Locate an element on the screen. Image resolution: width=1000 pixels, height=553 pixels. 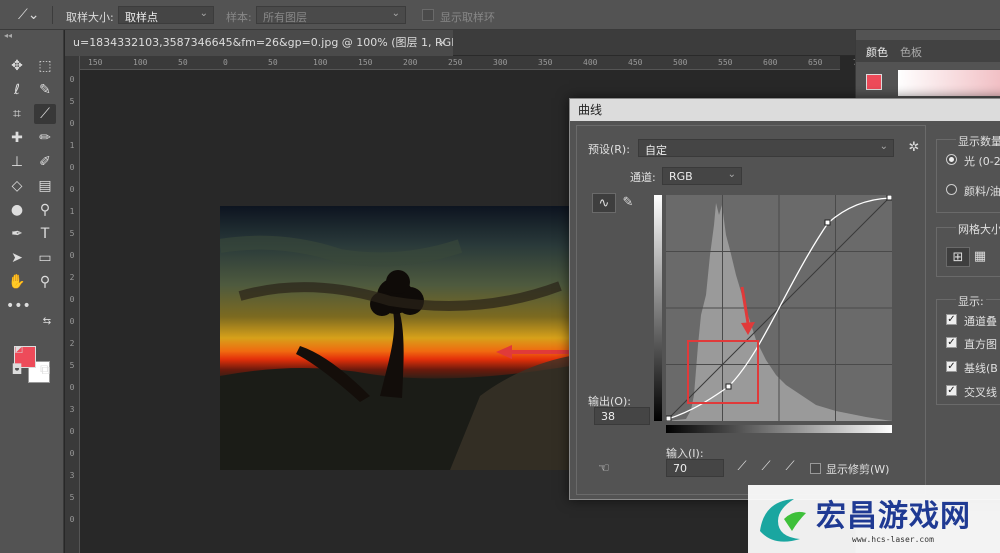
show-option-label: 通道叠 is located at coordinates (980, 321).